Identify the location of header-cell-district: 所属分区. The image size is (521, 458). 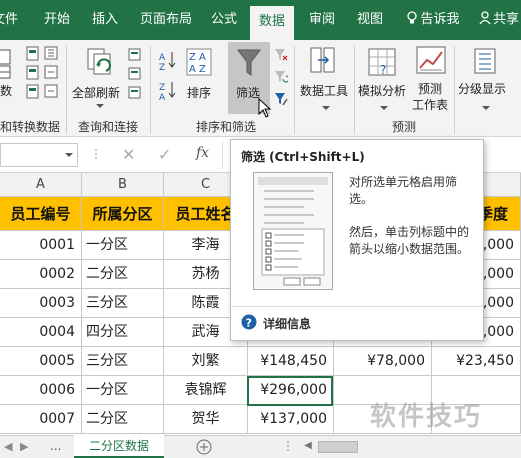
(123, 214).